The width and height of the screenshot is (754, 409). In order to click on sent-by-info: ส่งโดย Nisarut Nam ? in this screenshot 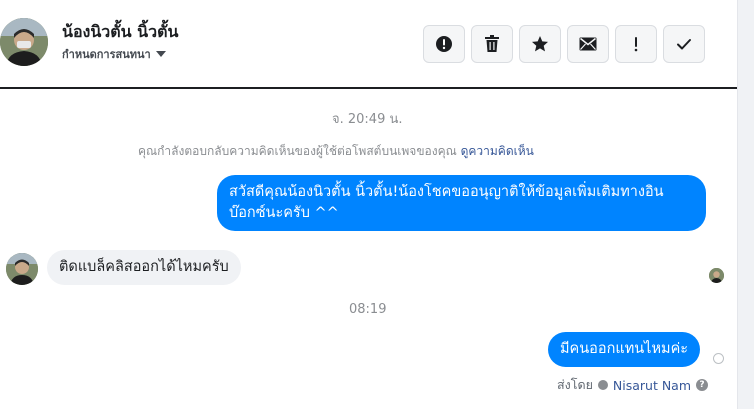, I will do `click(633, 385)`.